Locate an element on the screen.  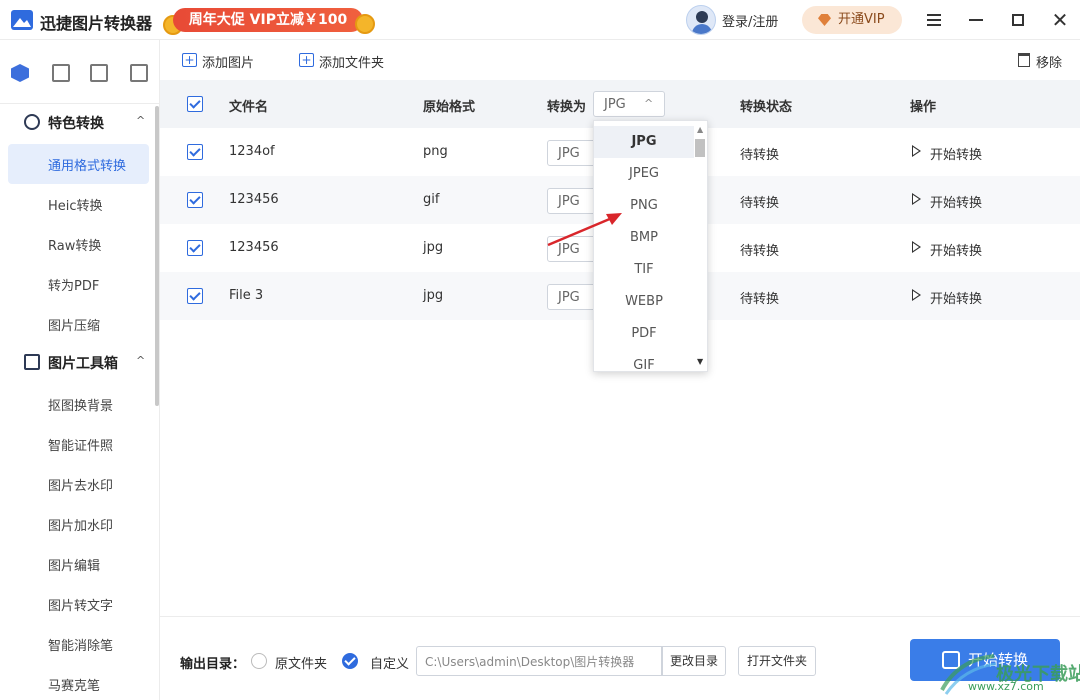
minimize-button is located at coordinates (976, 20).